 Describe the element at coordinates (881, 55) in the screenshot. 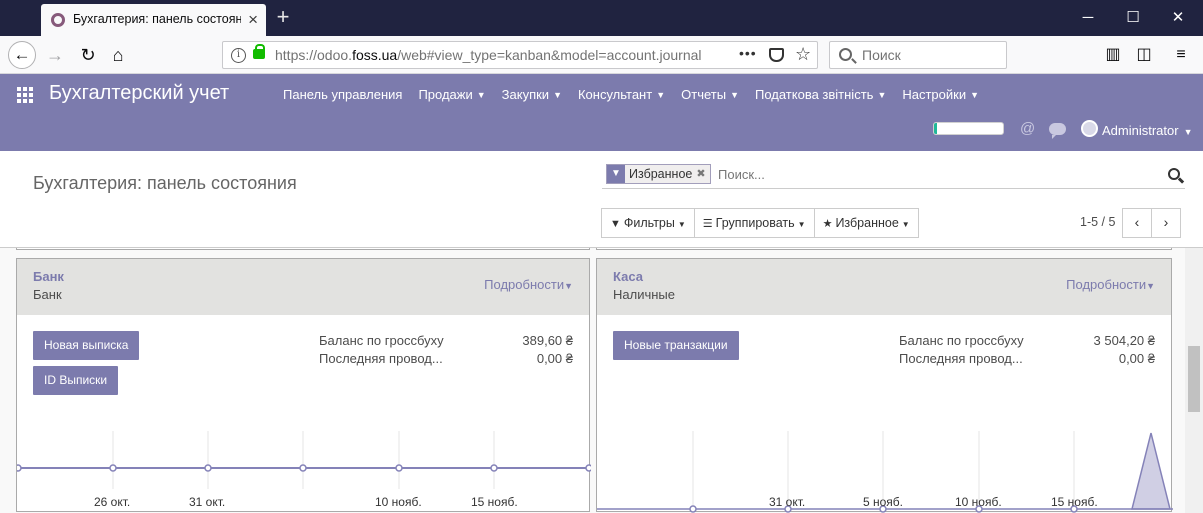

I see `search-placeholder: Поиск` at that location.